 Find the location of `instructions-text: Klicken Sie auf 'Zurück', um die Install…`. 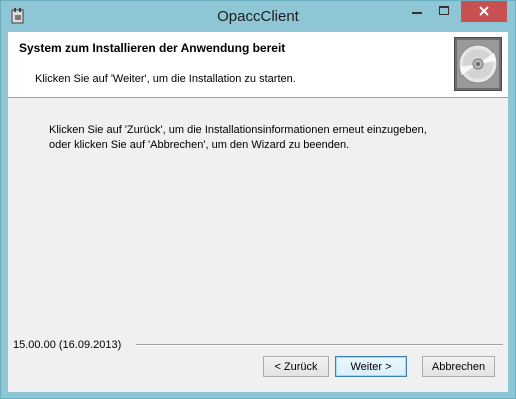

instructions-text: Klicken Sie auf 'Zurück', um die Install… is located at coordinates (238, 138).